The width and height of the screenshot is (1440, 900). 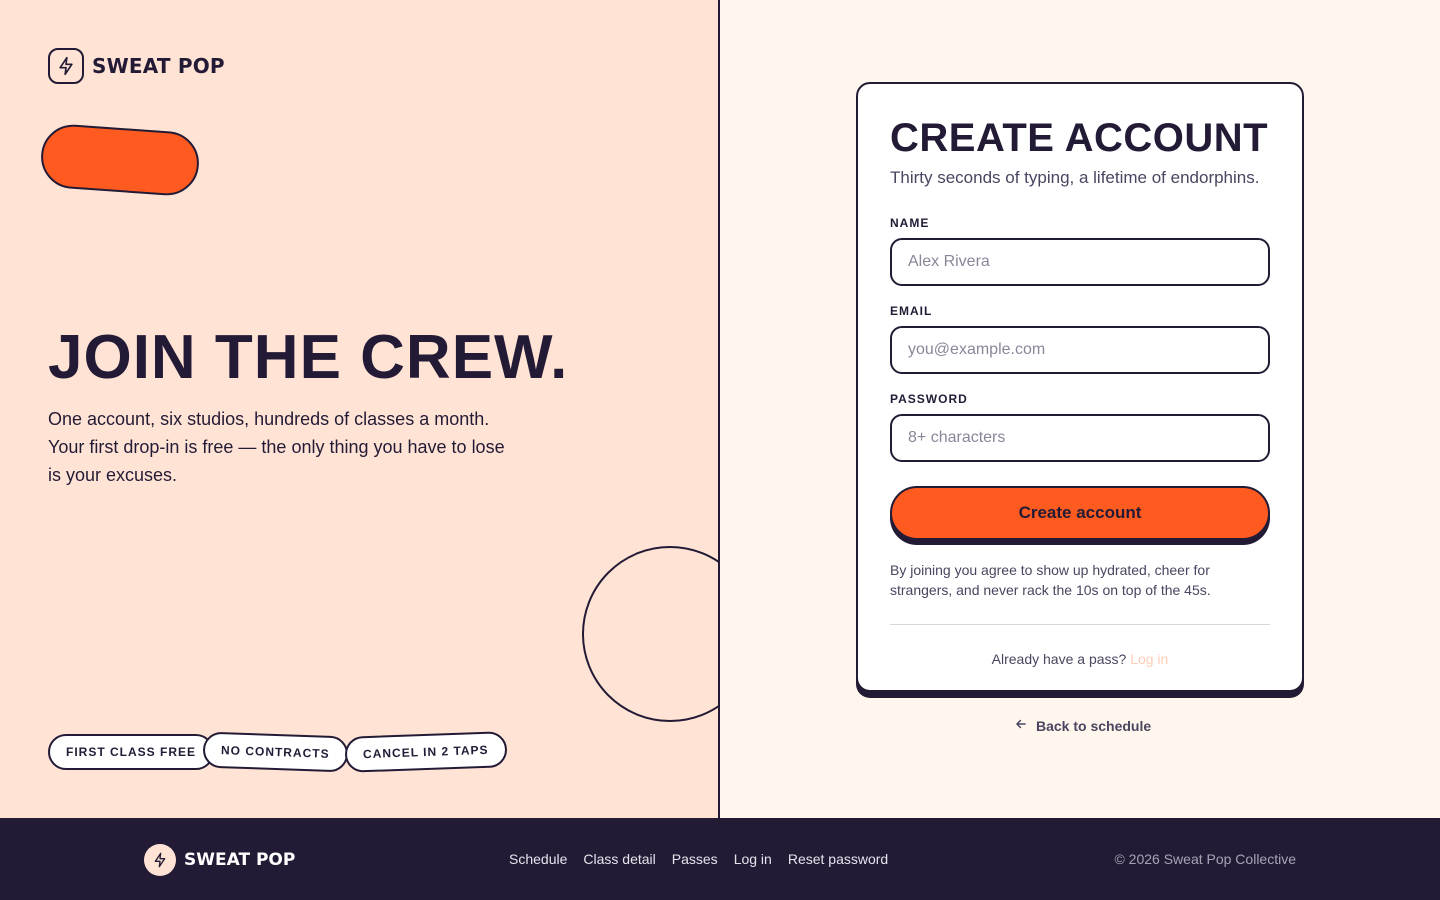 I want to click on back-link-label: Back to schedule, so click(x=1094, y=725).